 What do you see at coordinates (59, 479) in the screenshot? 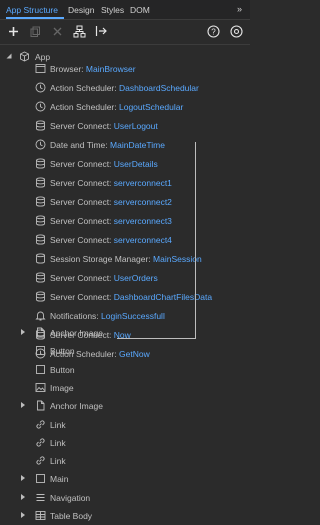
I see `element-label: Main` at bounding box center [59, 479].